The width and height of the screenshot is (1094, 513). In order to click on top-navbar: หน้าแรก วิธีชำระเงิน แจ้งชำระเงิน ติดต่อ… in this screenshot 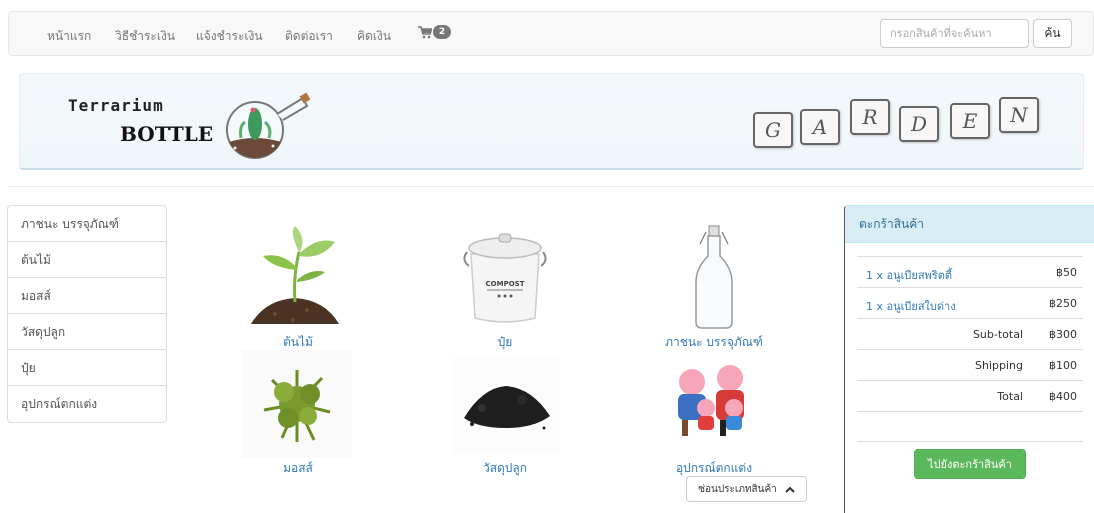, I will do `click(551, 33)`.